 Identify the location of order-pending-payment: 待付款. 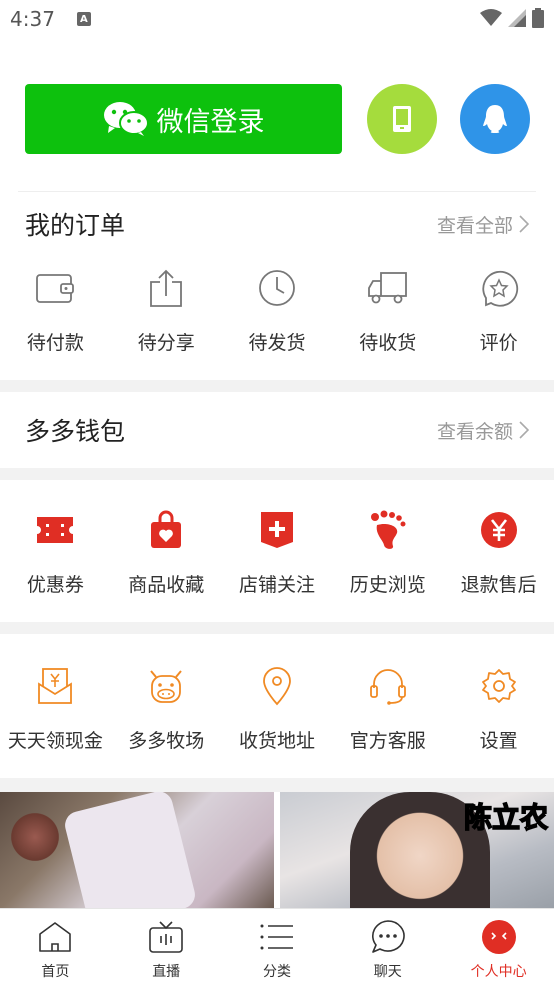
(55, 310).